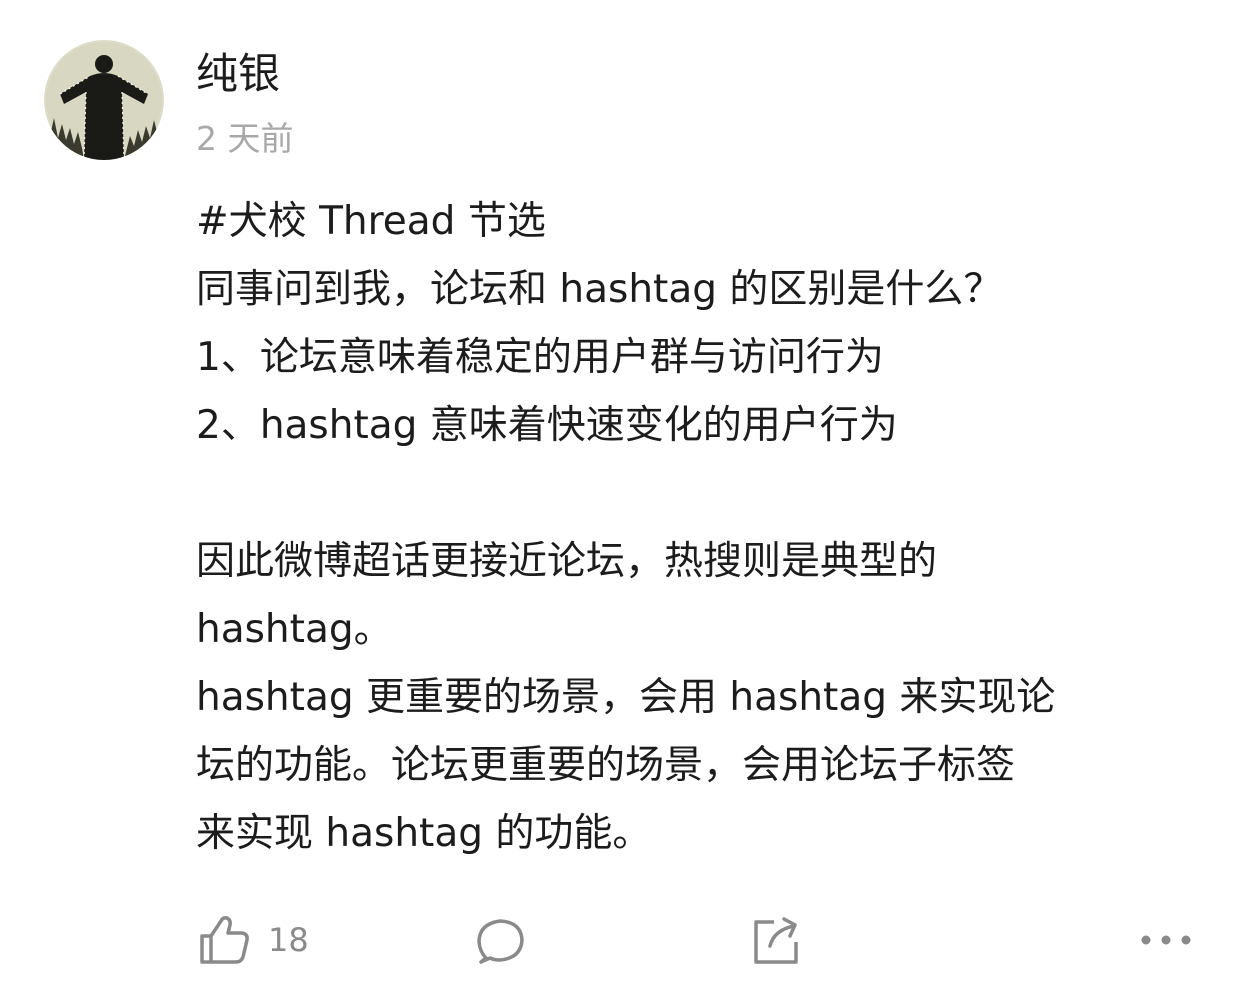 The height and width of the screenshot is (1006, 1241). Describe the element at coordinates (547, 425) in the screenshot. I see `post-content-line: 2、hashtag 意味着快速变化的用户行为` at that location.